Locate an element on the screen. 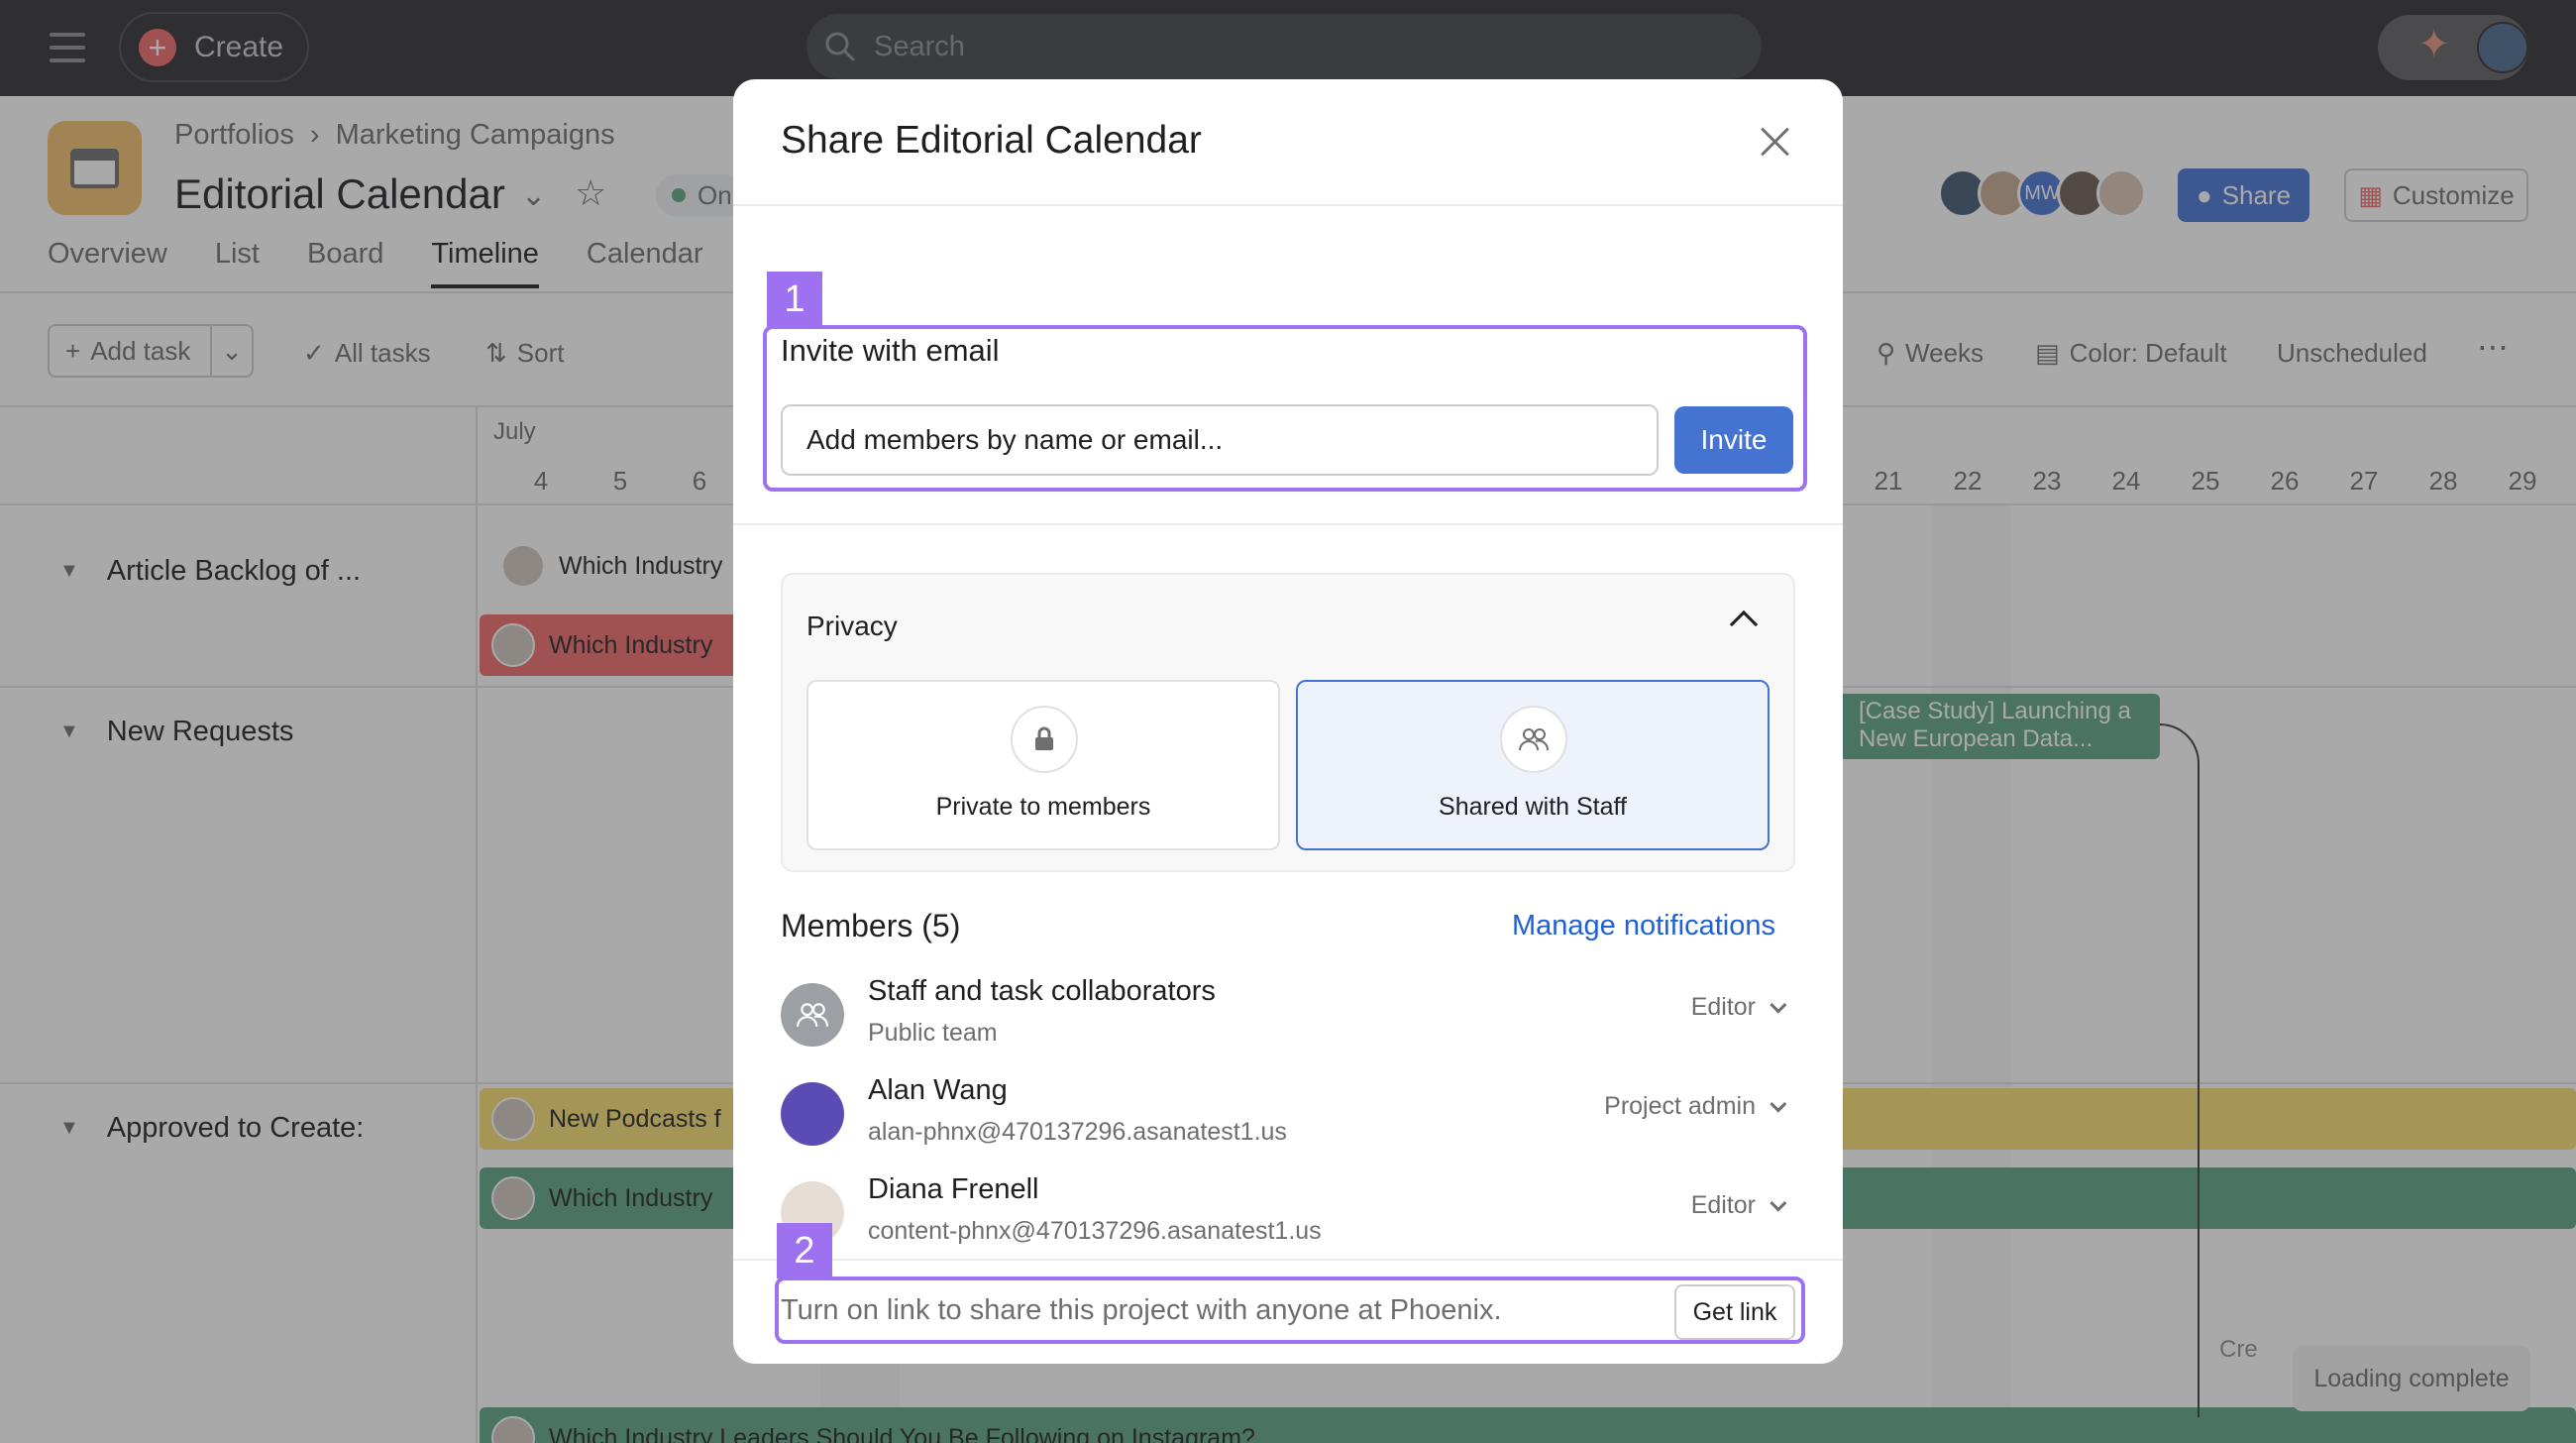  role-label: Project admin is located at coordinates (1680, 1106).